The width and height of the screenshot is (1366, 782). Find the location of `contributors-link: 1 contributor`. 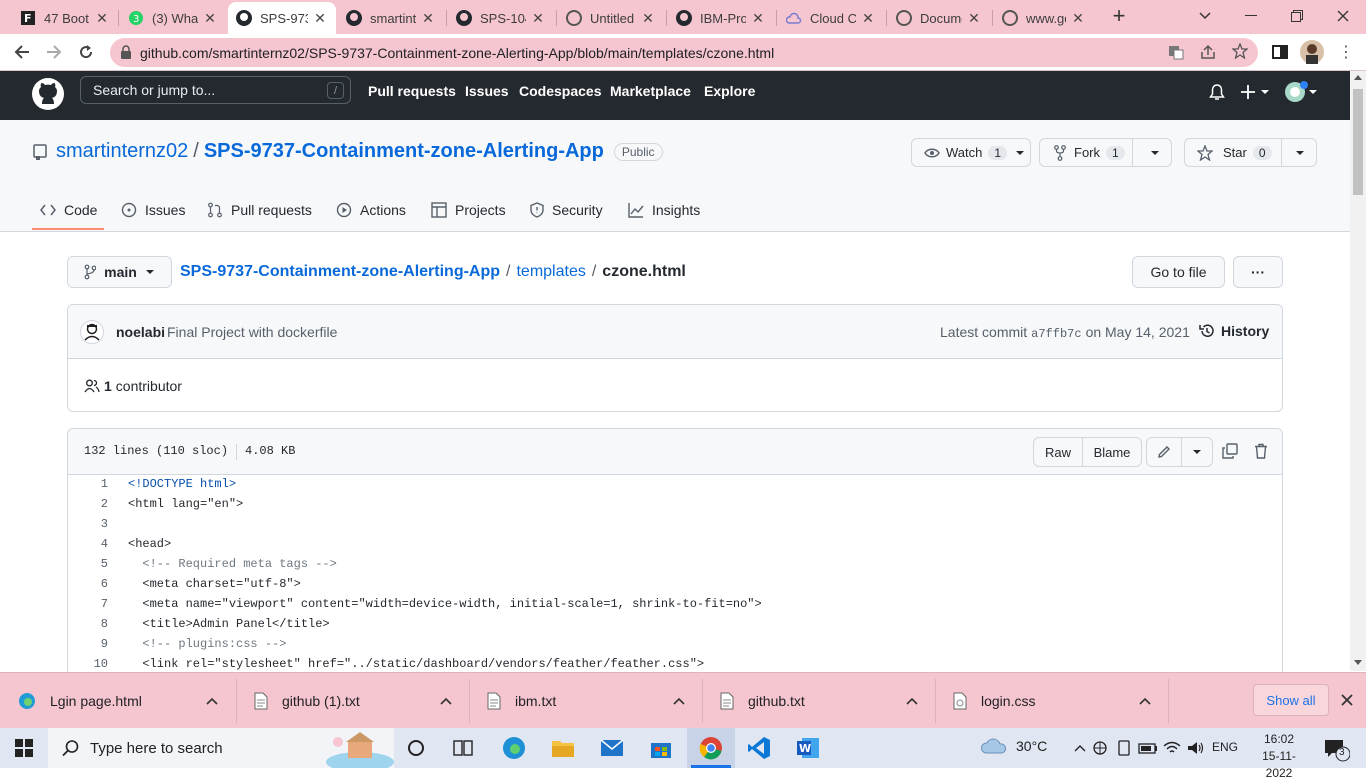

contributors-link: 1 contributor is located at coordinates (133, 386).